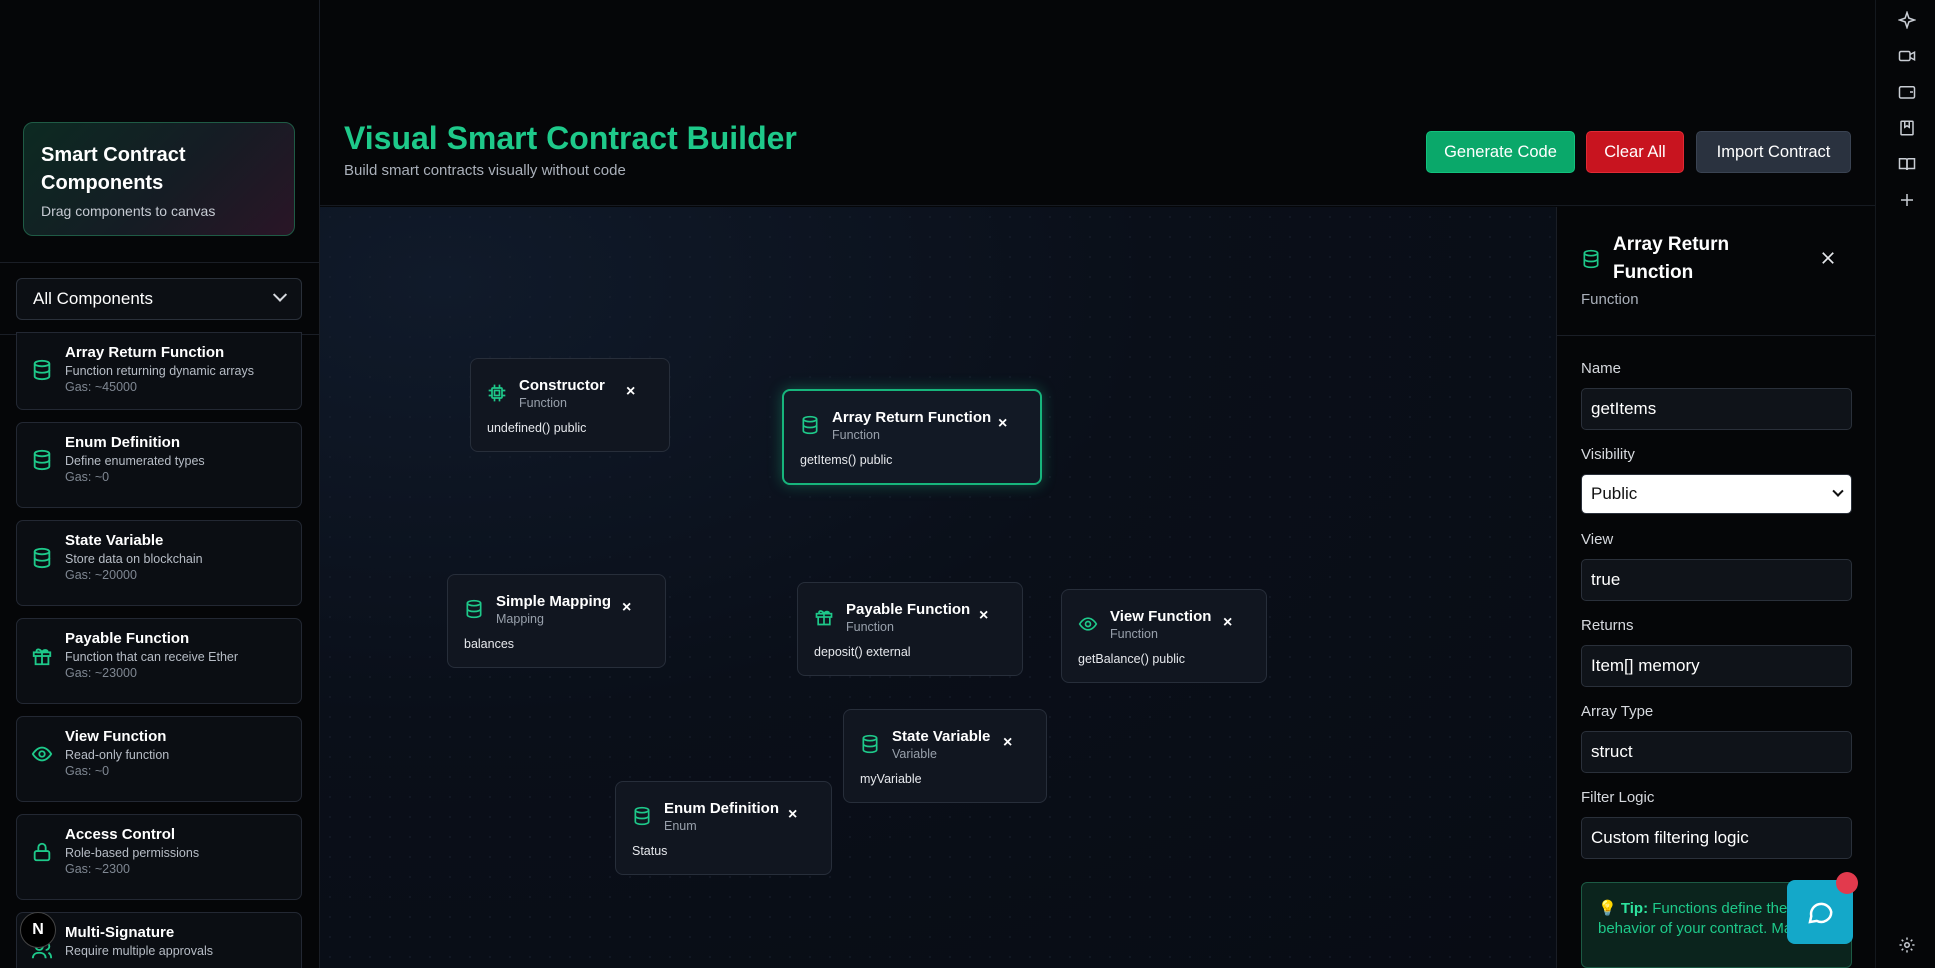  What do you see at coordinates (945, 756) in the screenshot?
I see `canvas-node-state-variable: State Variable Variable × myVariable` at bounding box center [945, 756].